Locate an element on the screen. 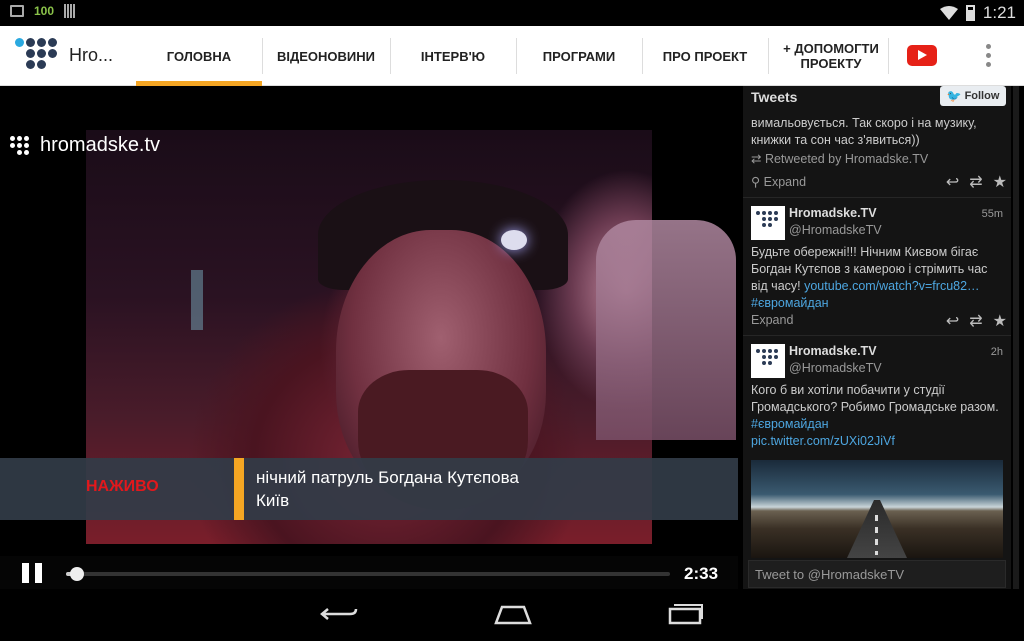 The height and width of the screenshot is (641, 1024). channel-watermark: hromadske.tv is located at coordinates (85, 145).